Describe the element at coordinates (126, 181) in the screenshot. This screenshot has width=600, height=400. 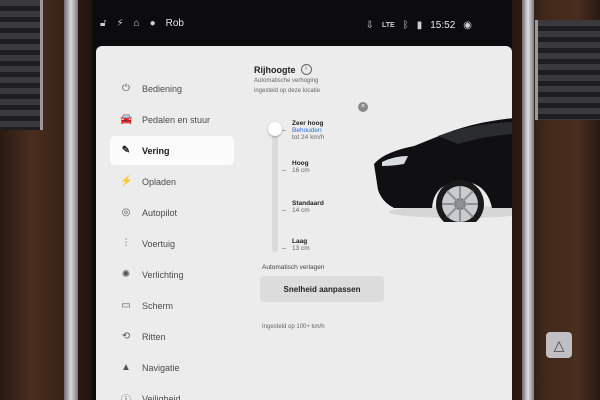
I see `bolt-icon: ⚡` at that location.